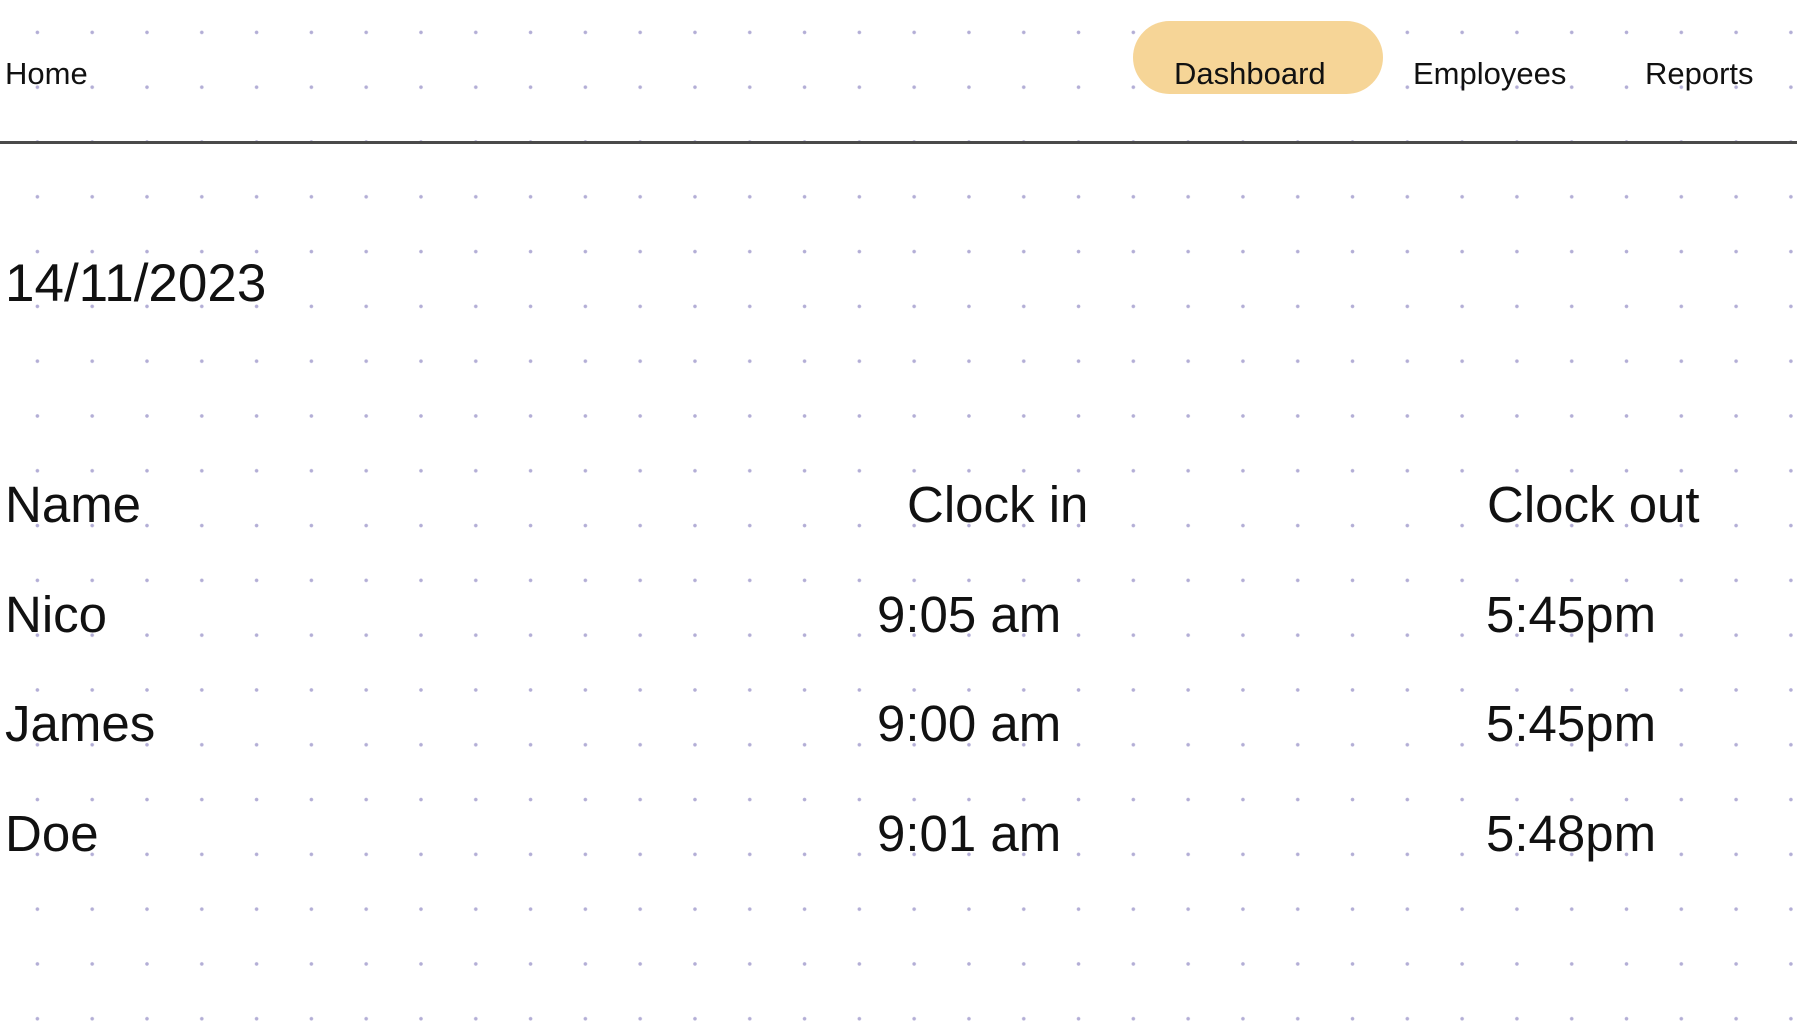 This screenshot has width=1797, height=1029. Describe the element at coordinates (969, 833) in the screenshot. I see `clock-in-time: 9:01 am` at that location.